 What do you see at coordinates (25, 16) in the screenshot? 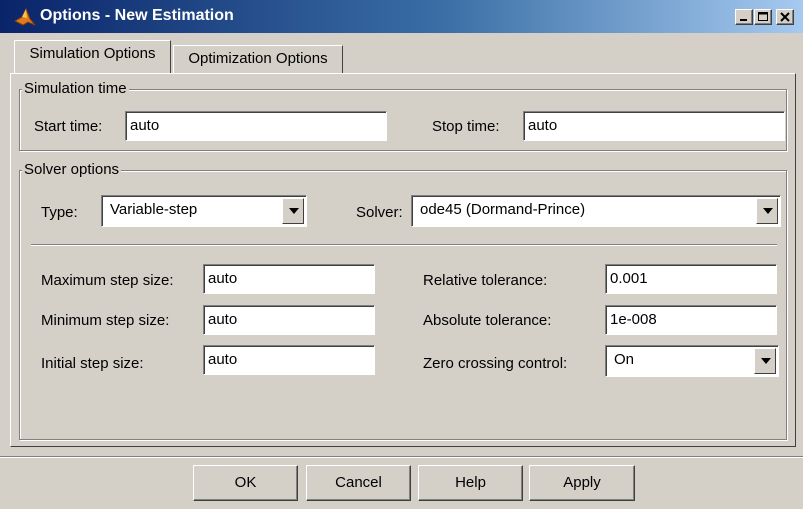
I see `matlab-icon` at bounding box center [25, 16].